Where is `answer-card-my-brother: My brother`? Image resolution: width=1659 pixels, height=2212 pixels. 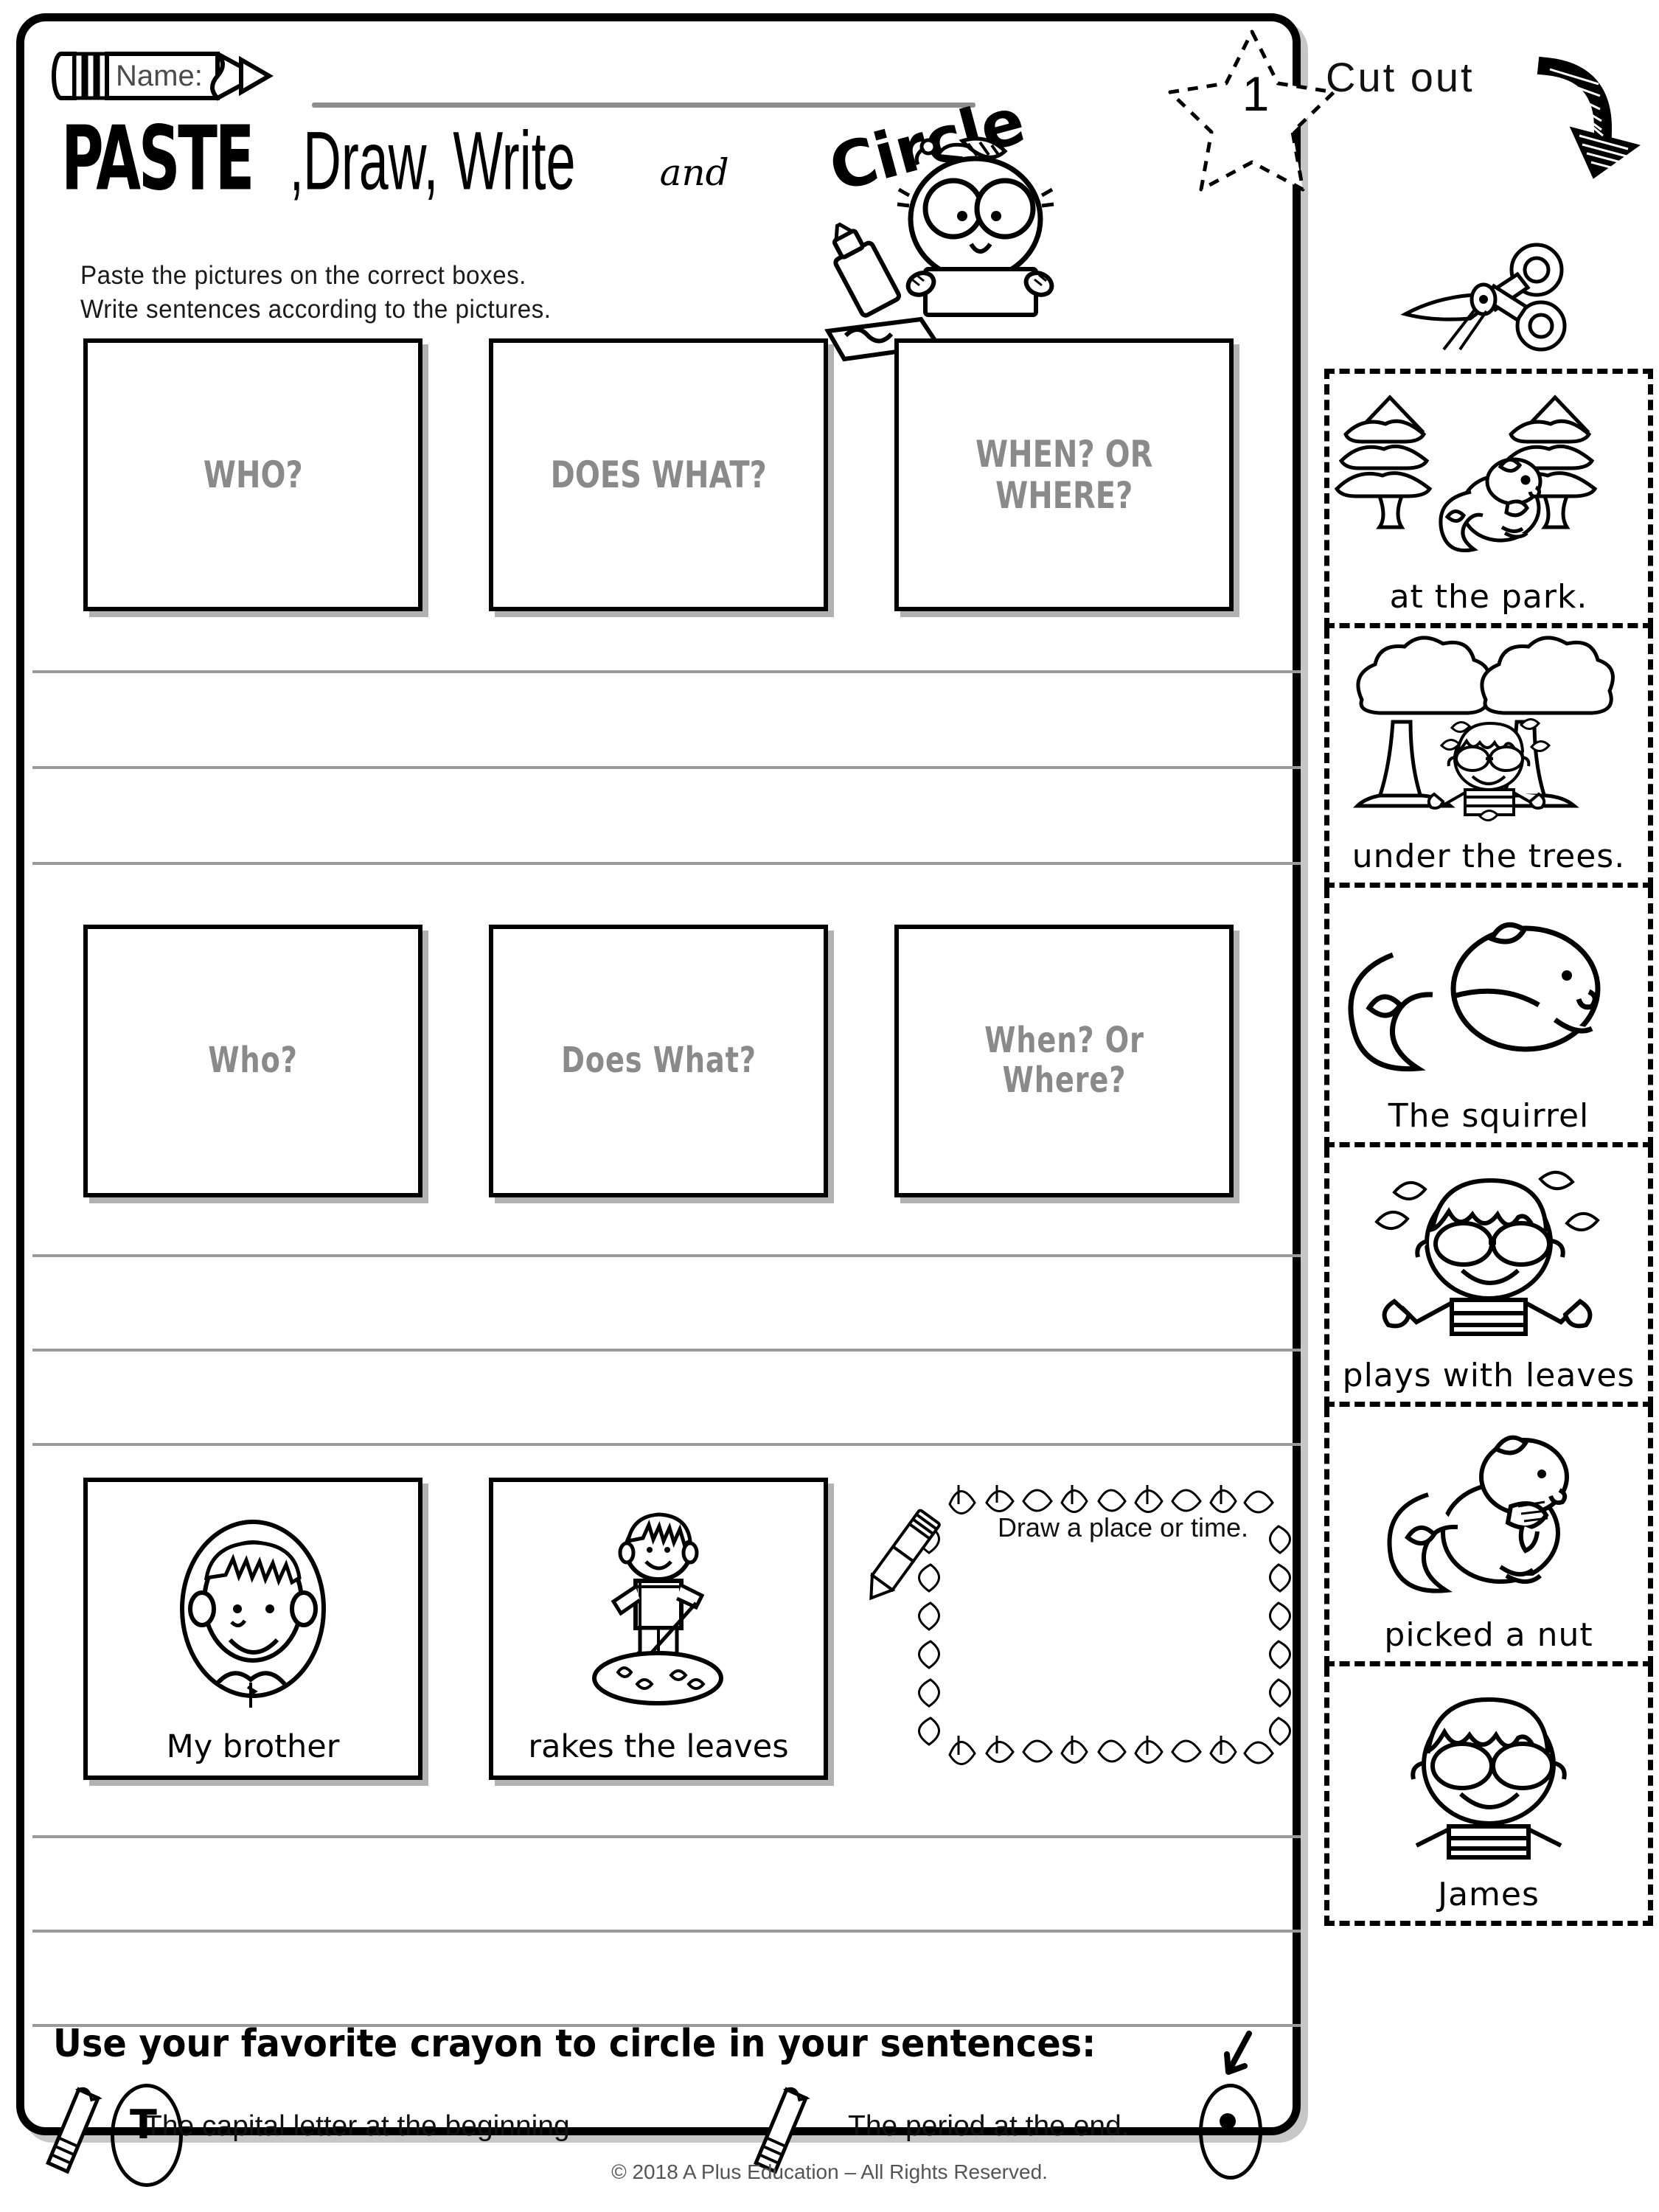
answer-card-my-brother: My brother is located at coordinates (252, 1629).